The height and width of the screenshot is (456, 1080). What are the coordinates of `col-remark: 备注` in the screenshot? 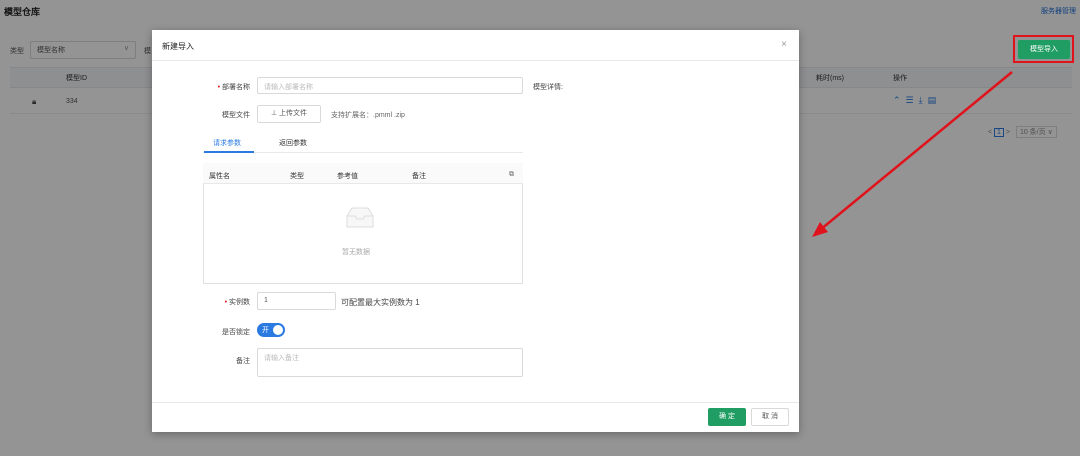 It's located at (419, 176).